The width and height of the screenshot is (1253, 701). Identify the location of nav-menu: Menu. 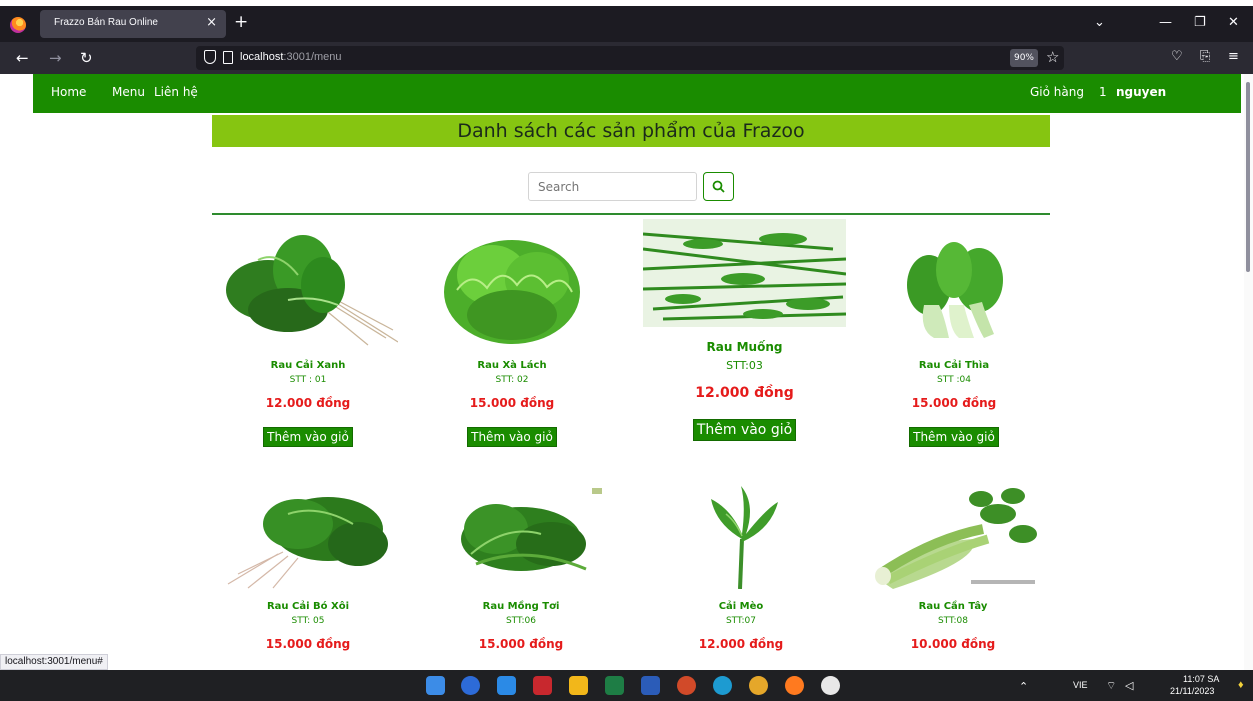
(128, 92).